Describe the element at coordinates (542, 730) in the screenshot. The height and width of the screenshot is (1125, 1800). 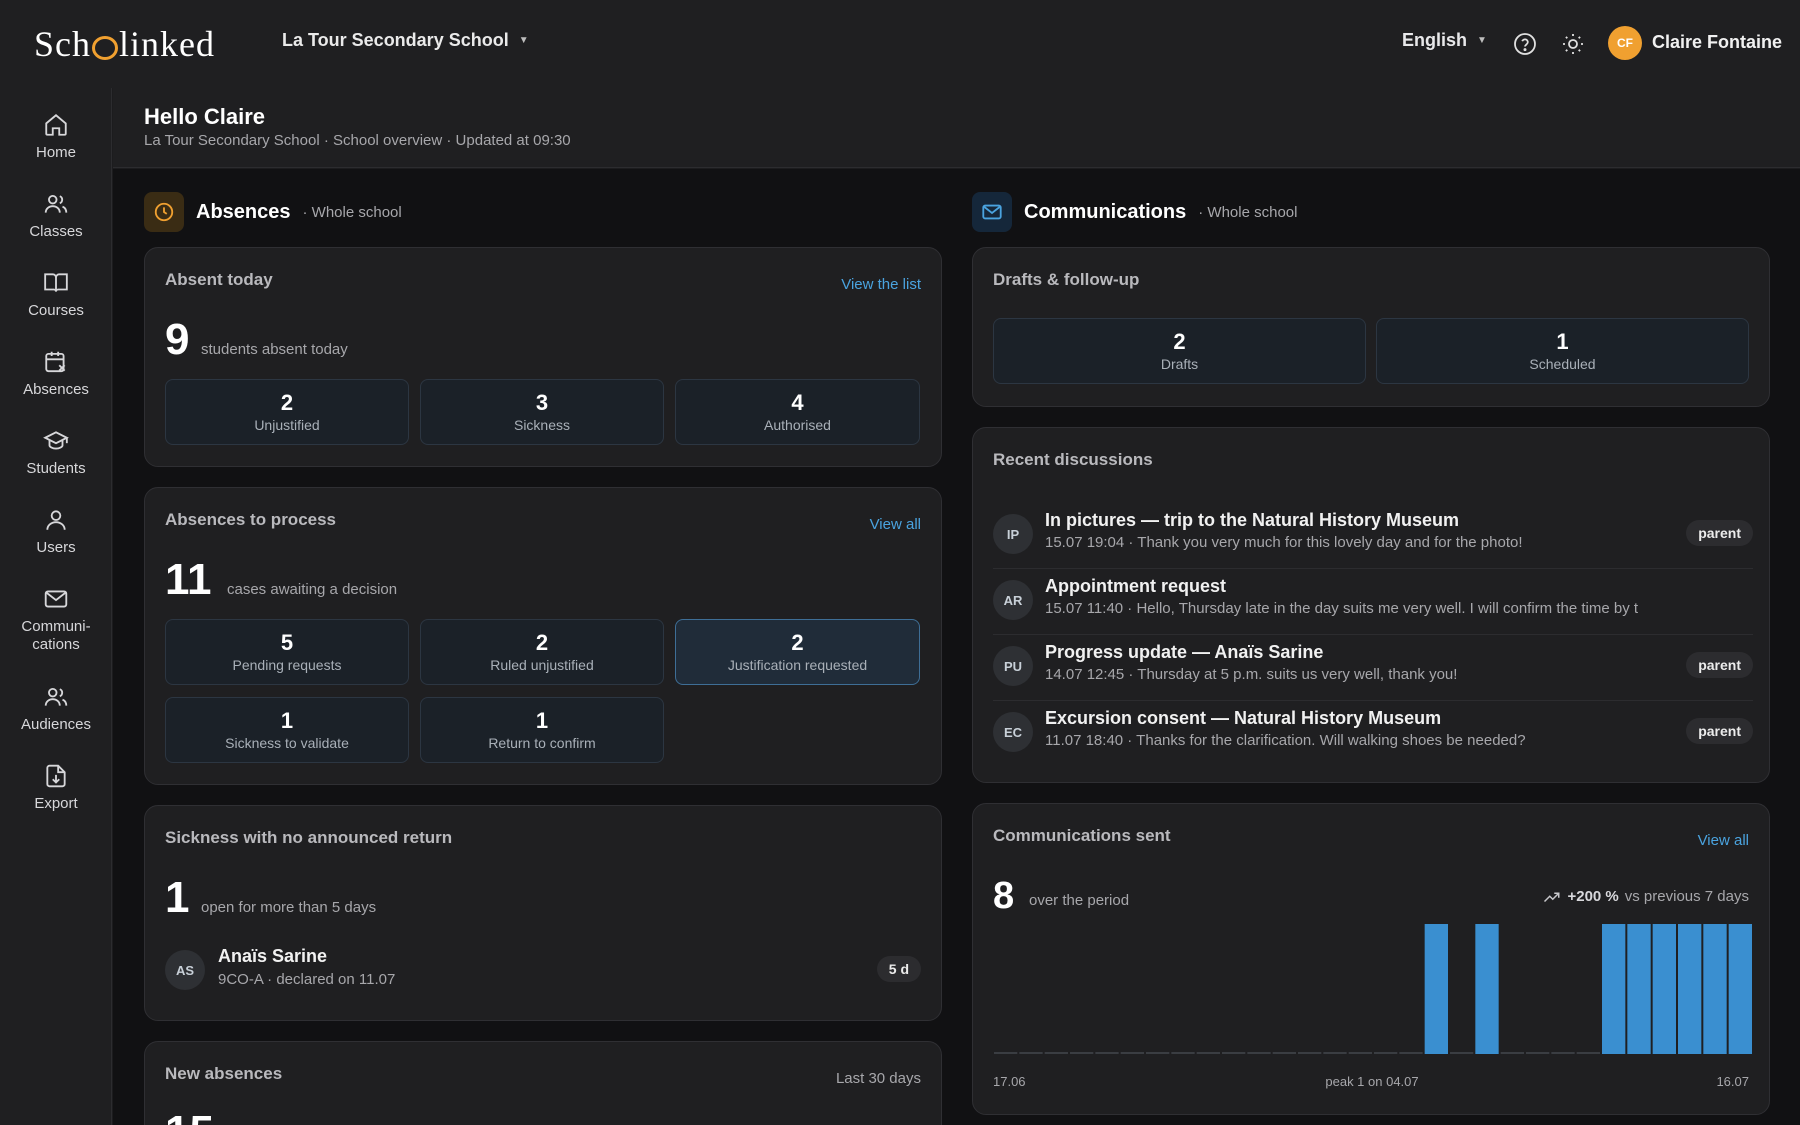
I see `stat-return-to-confirm: 1 Return to confirm` at that location.